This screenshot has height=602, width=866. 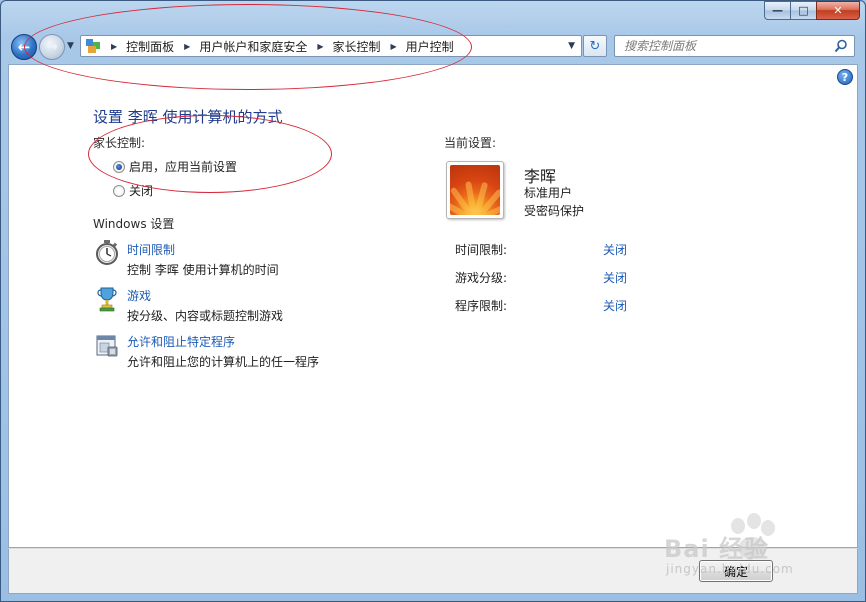 I want to click on breadcrumb-user-accounts: 用户帐户和家庭安全, so click(x=253, y=46).